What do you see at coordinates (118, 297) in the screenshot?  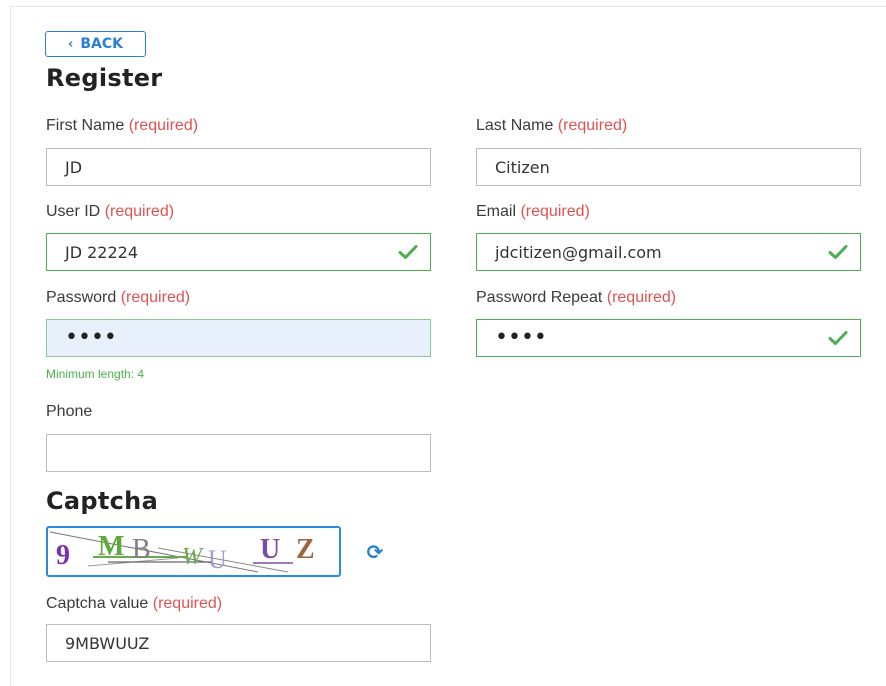 I see `password-label: Password (required)` at bounding box center [118, 297].